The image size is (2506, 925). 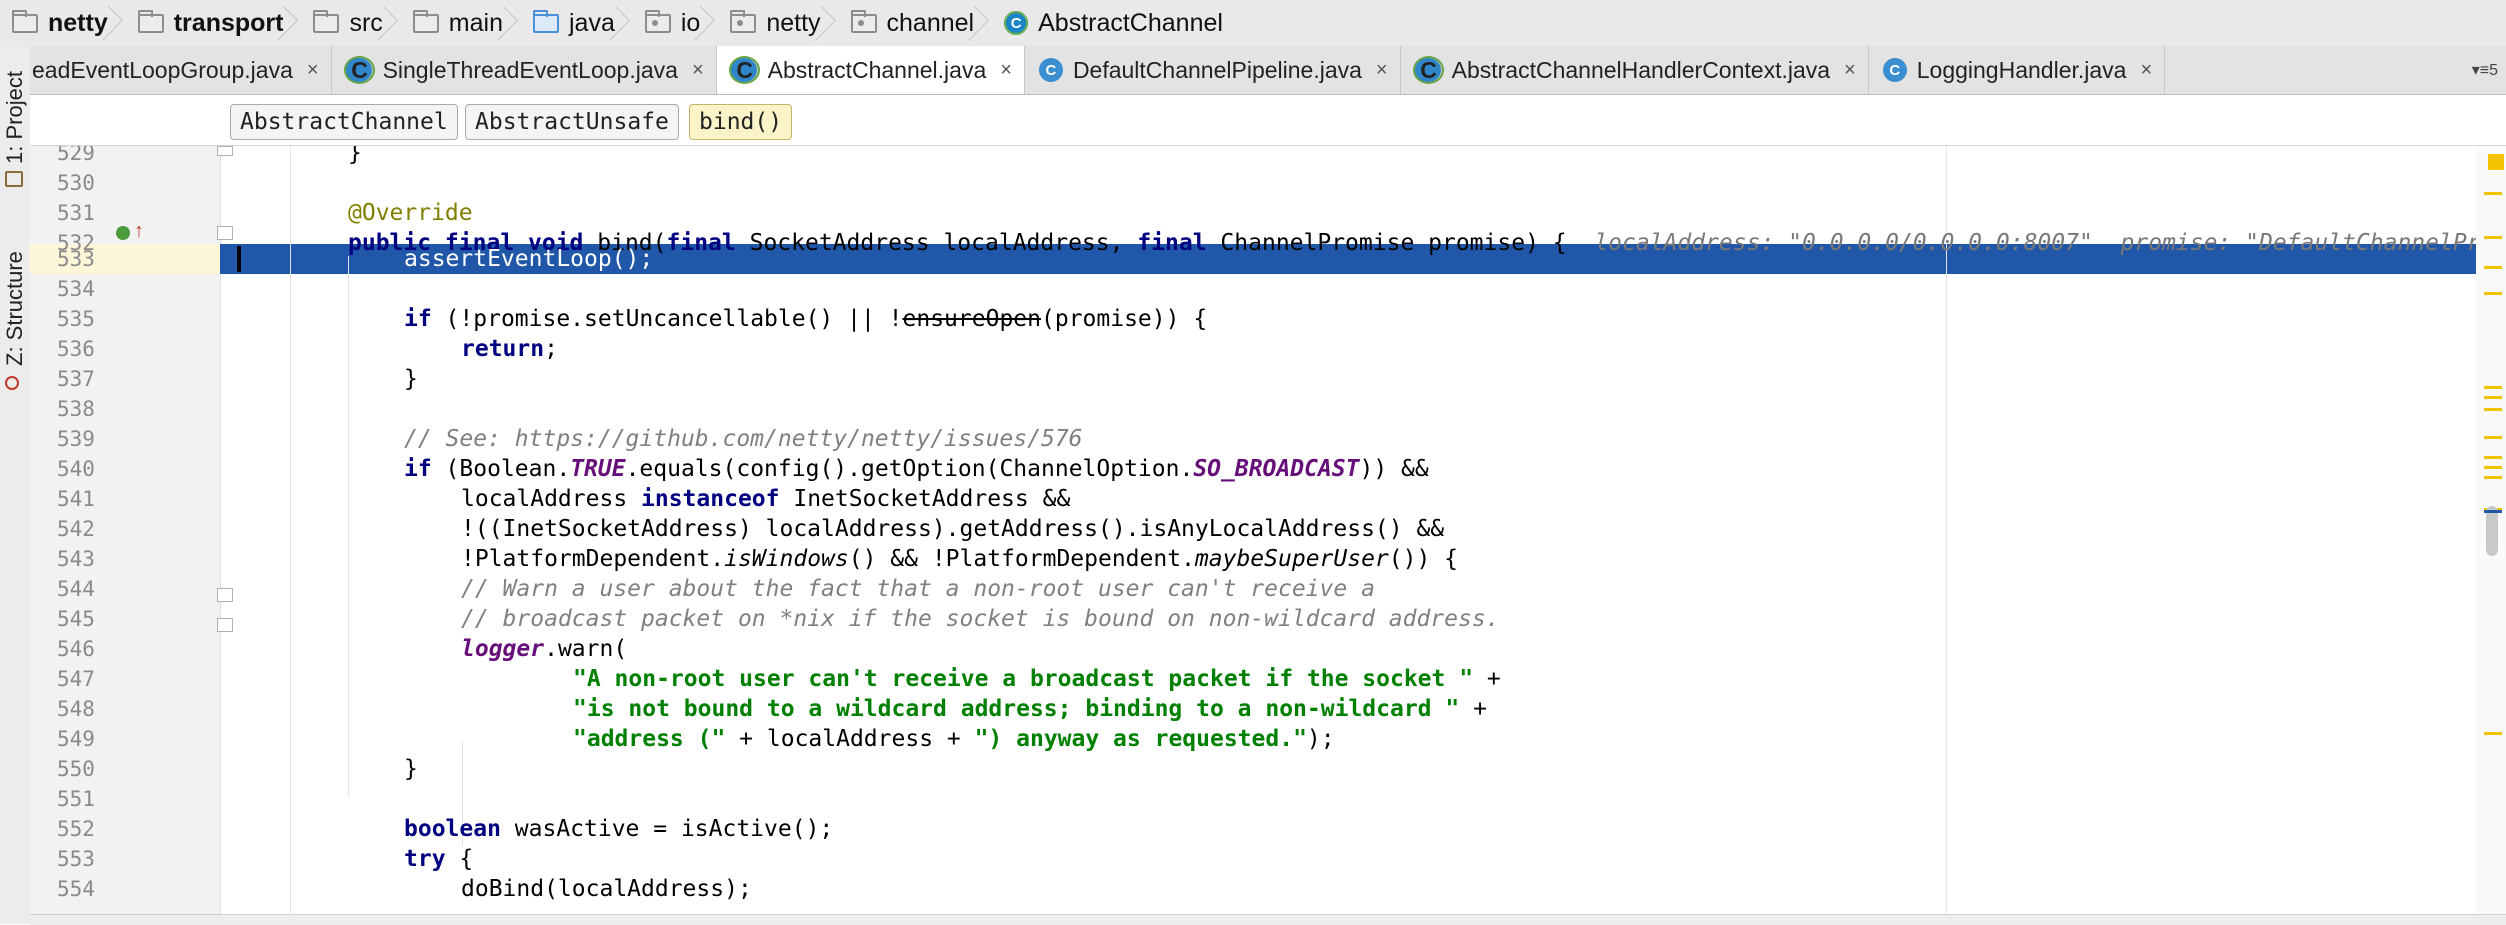 I want to click on tab-abstractchannelhandlercontext: C AbstractChannelHandlerContext.java ×, so click(x=1635, y=70).